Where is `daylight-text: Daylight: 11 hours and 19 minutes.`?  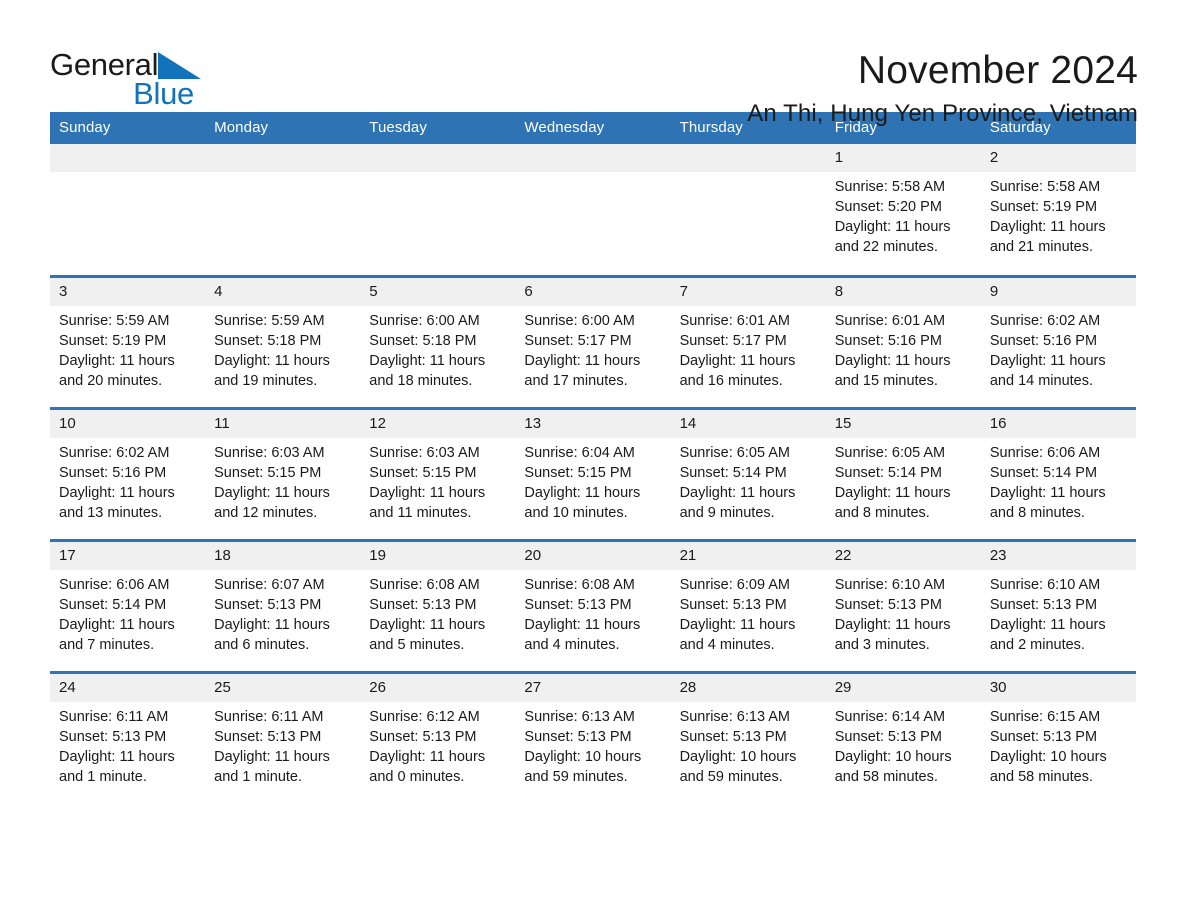
daylight-text: Daylight: 11 hours and 19 minutes. is located at coordinates (272, 370).